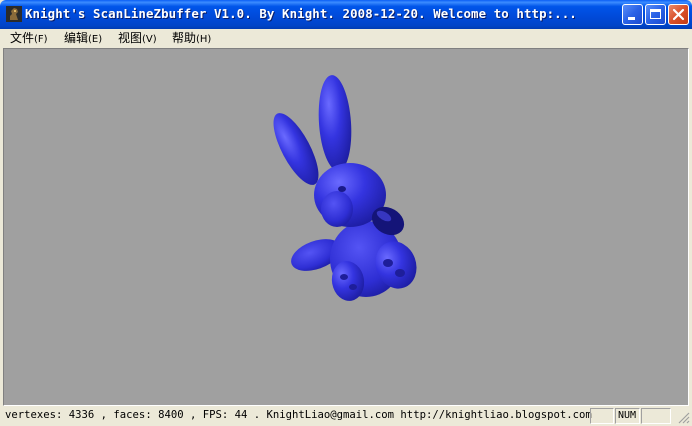 This screenshot has height=426, width=692. What do you see at coordinates (22, 38) in the screenshot?
I see `menu-file-label: 文件` at bounding box center [22, 38].